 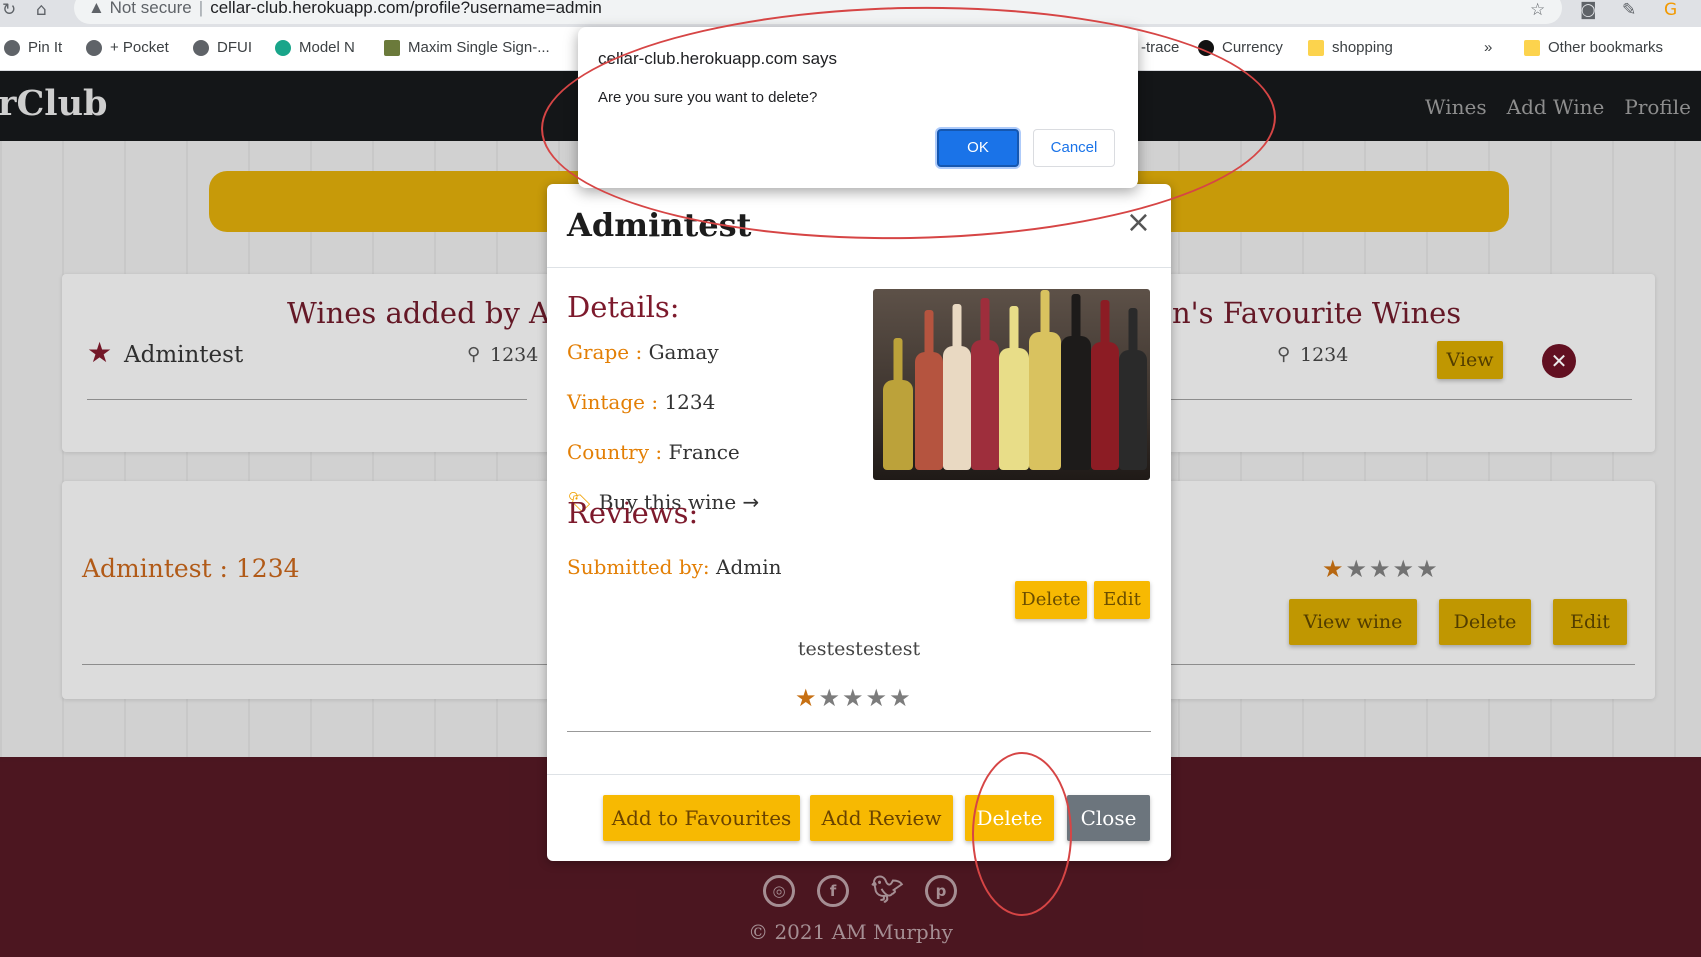 I want to click on review-edit-button: Edit, so click(x=1122, y=600).